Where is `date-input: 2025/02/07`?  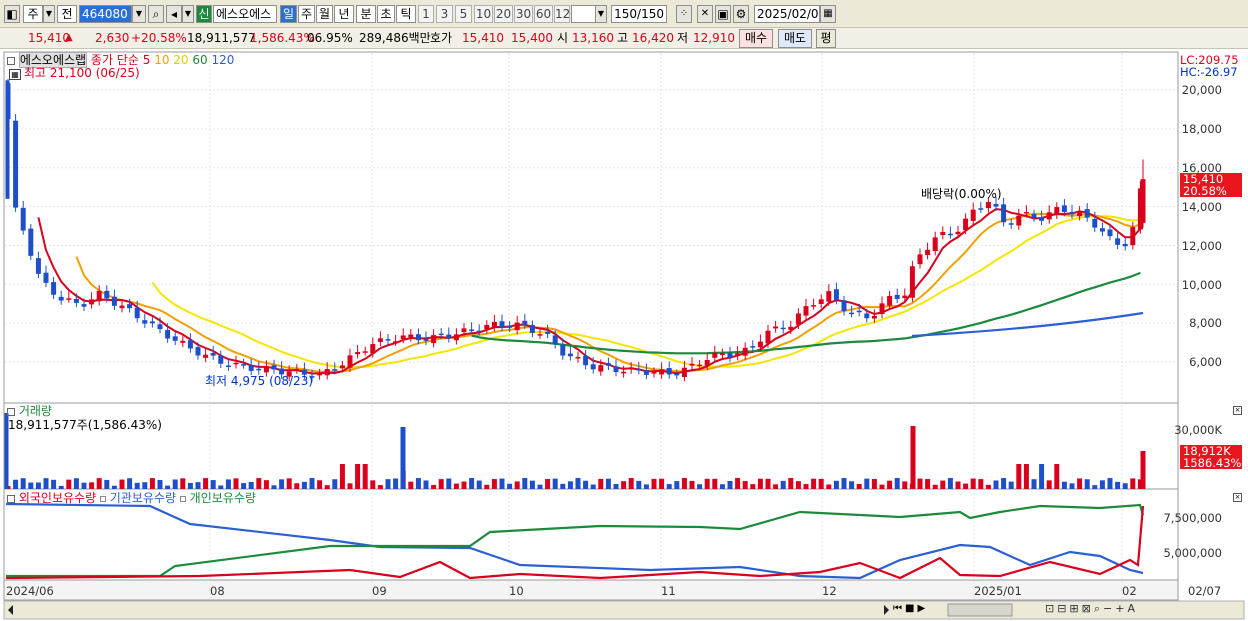 date-input: 2025/02/07 is located at coordinates (787, 14).